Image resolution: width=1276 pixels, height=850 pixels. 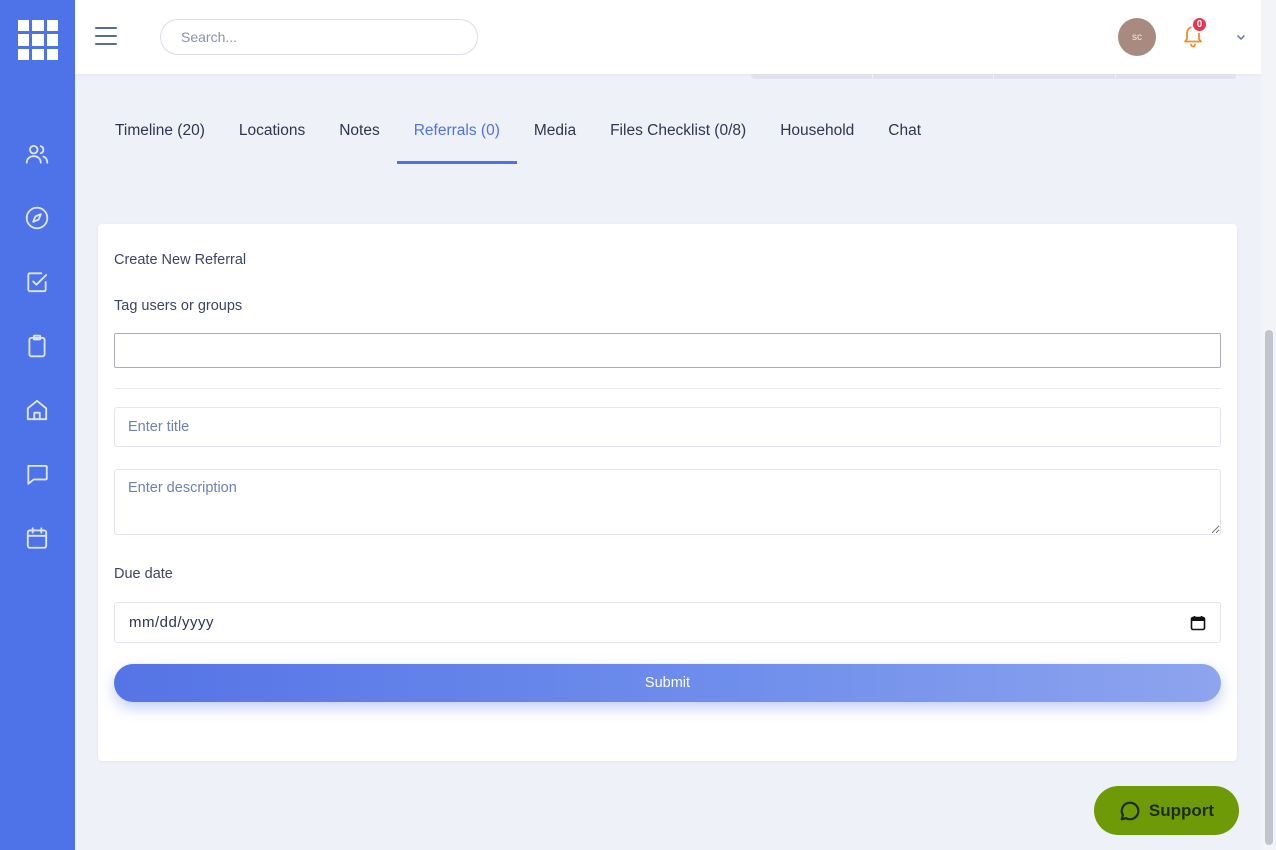 What do you see at coordinates (37, 425) in the screenshot?
I see `sidebar` at bounding box center [37, 425].